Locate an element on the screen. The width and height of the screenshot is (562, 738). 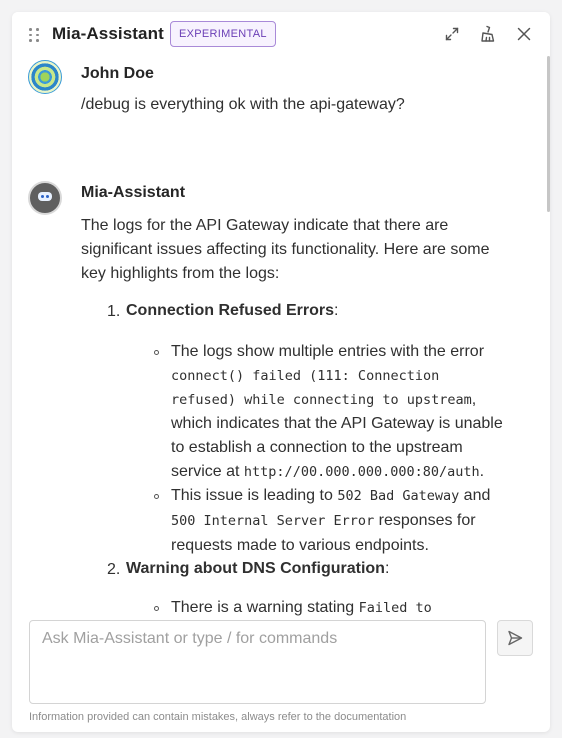
list-item-heading: Connection Refused Errors: is located at coordinates (232, 310).